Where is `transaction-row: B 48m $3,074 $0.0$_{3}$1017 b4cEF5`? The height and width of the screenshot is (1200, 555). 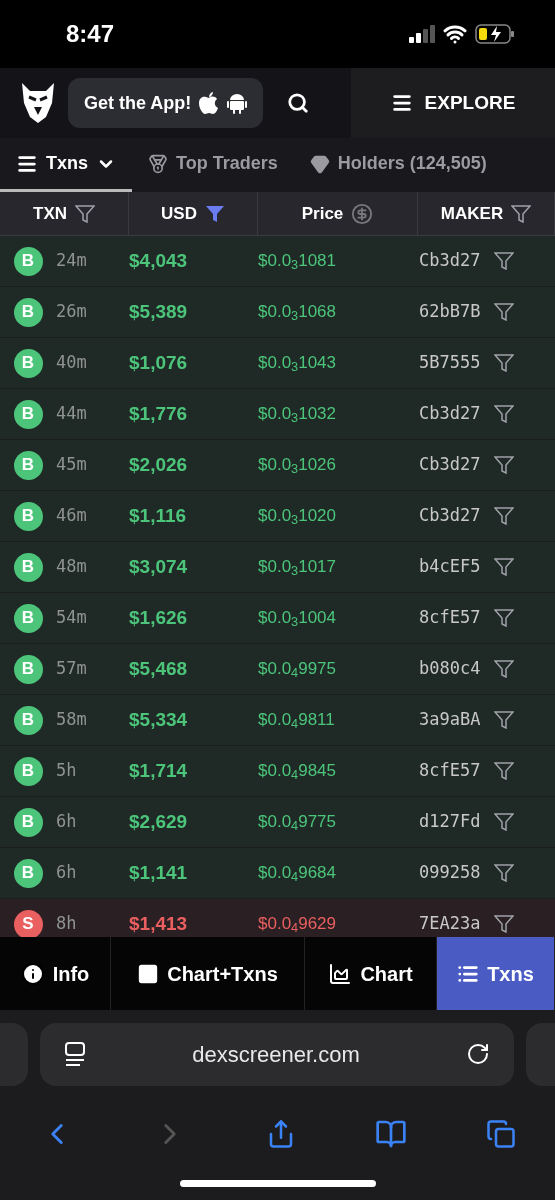 transaction-row: B 48m $3,074 $0.0$_{3}$1017 b4cEF5 is located at coordinates (277, 567).